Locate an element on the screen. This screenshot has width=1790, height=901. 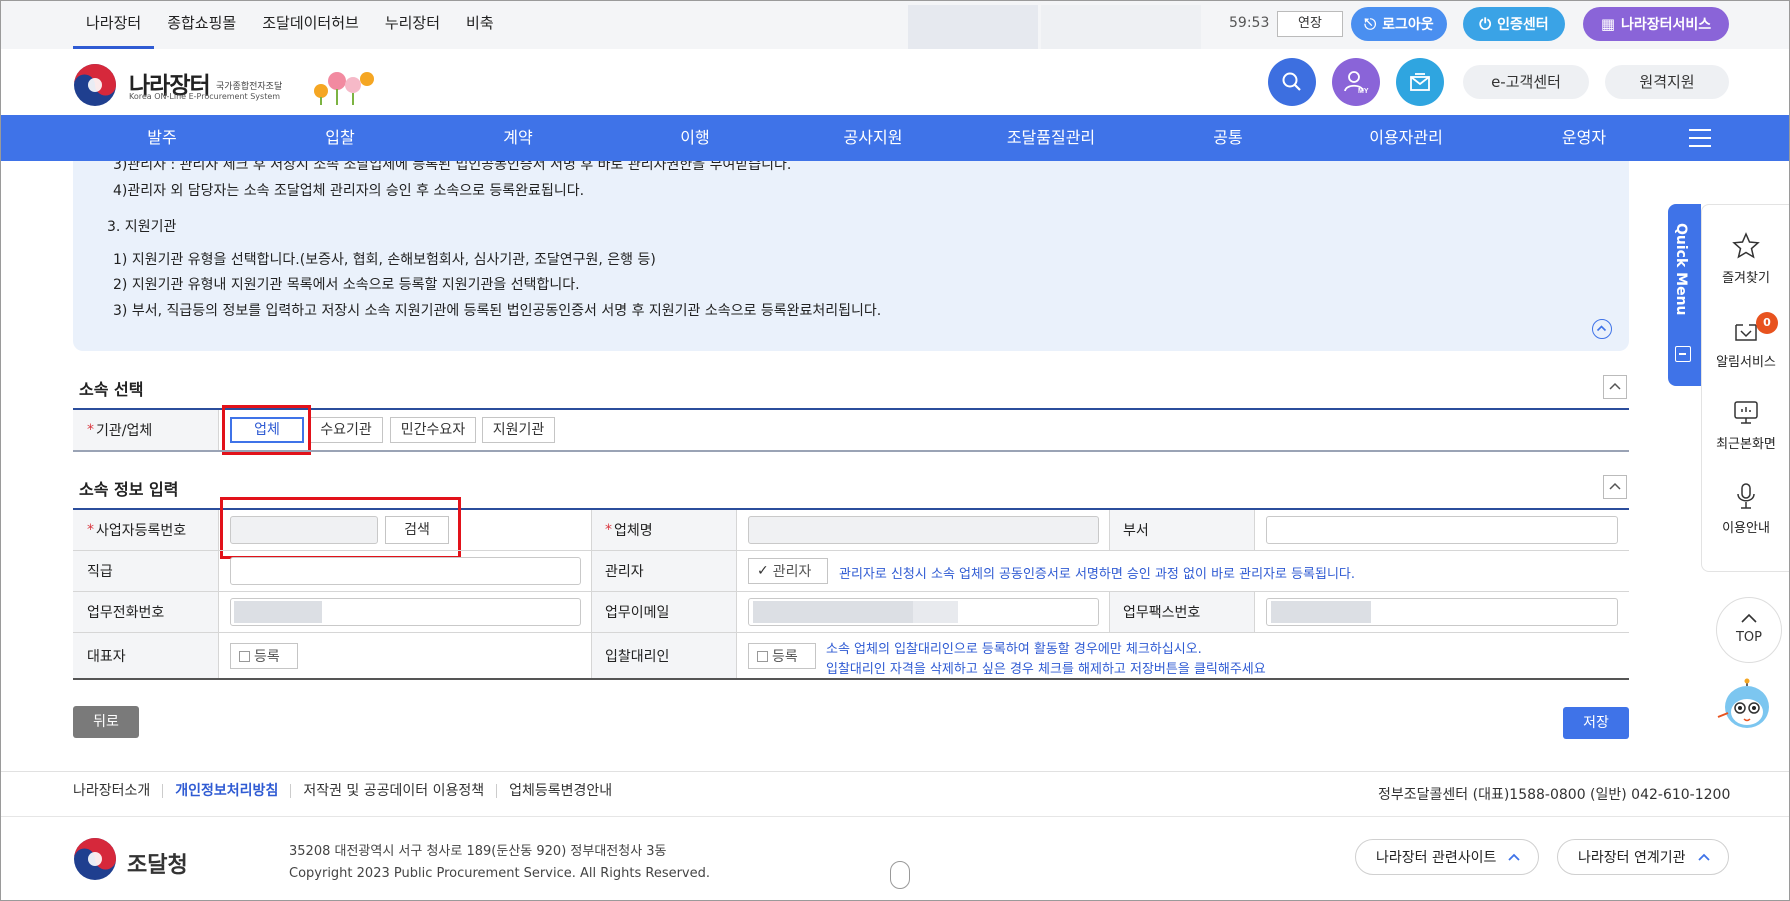
bid-agent-note: 소속 업체의 입찰대리인으로 등록하여 활동할 경우에만 체크하십시오. is located at coordinates (1014, 649).